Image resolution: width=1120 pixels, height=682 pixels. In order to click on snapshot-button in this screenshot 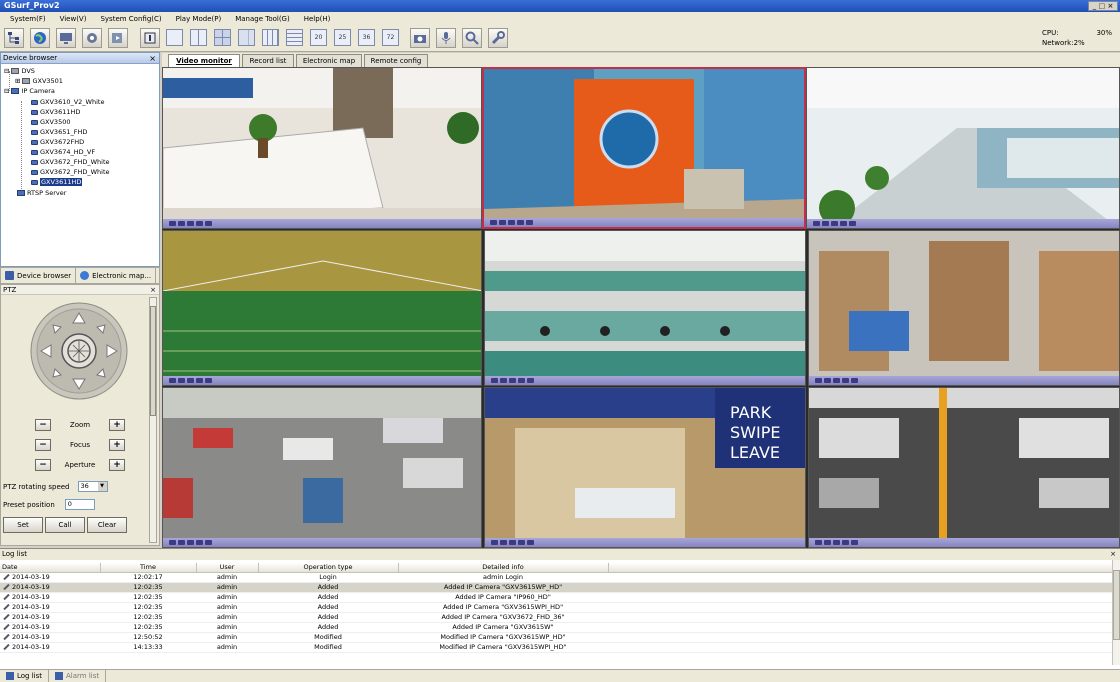, I will do `click(420, 38)`.